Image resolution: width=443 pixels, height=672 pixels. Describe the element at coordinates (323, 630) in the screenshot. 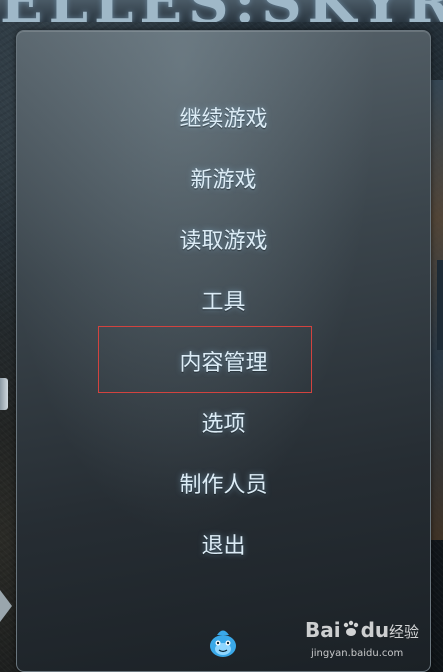

I see `baidu-logo-text: Bai` at that location.